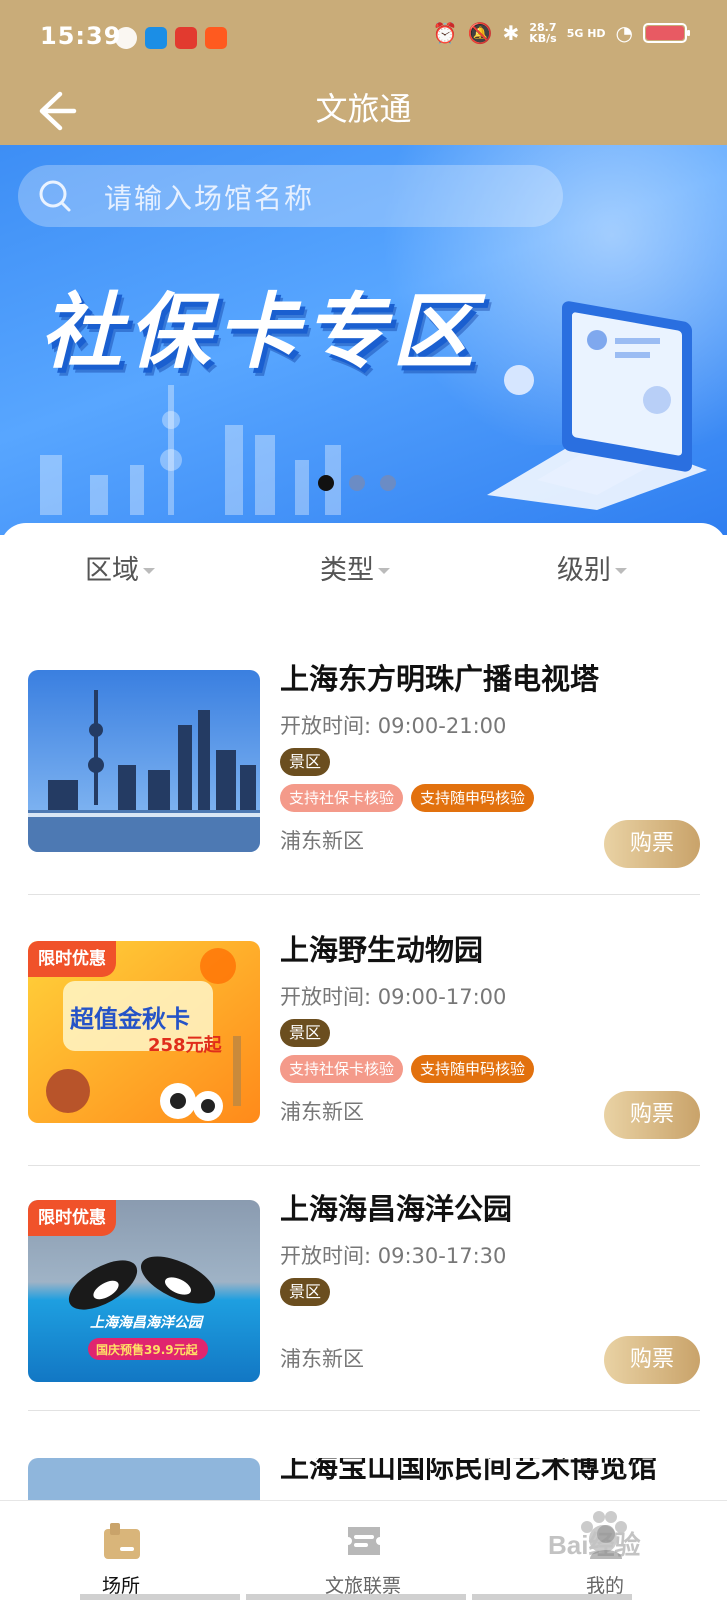  Describe the element at coordinates (364, 1541) in the screenshot. I see `ticket-icon` at that location.